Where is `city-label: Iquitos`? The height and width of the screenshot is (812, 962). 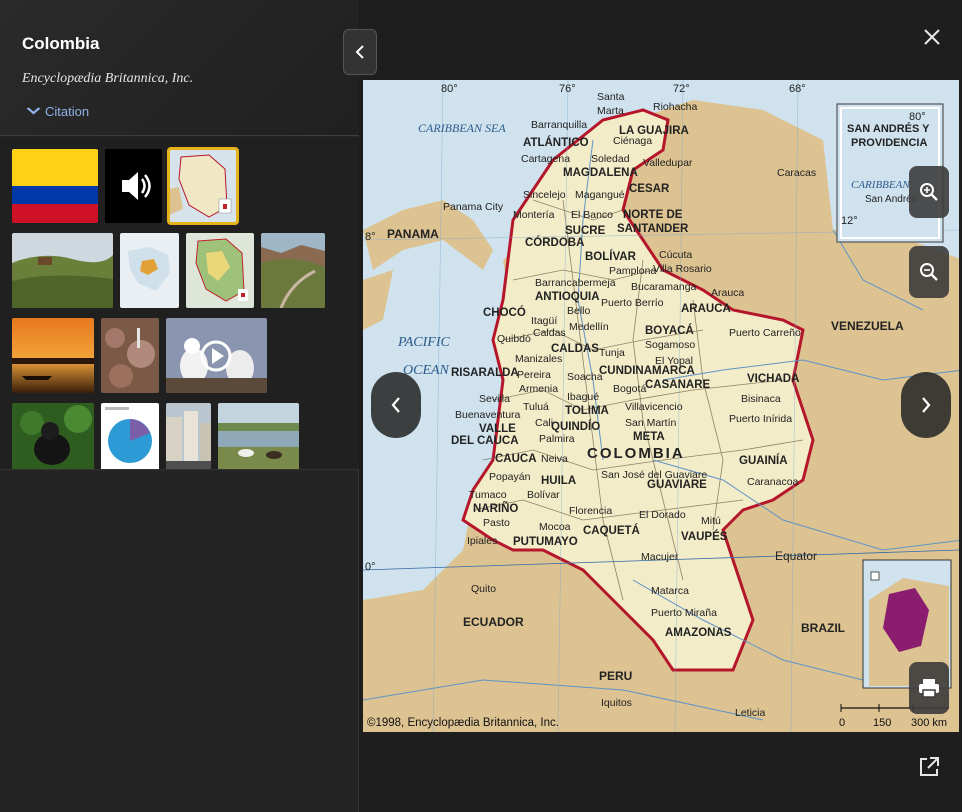
city-label: Iquitos is located at coordinates (616, 703).